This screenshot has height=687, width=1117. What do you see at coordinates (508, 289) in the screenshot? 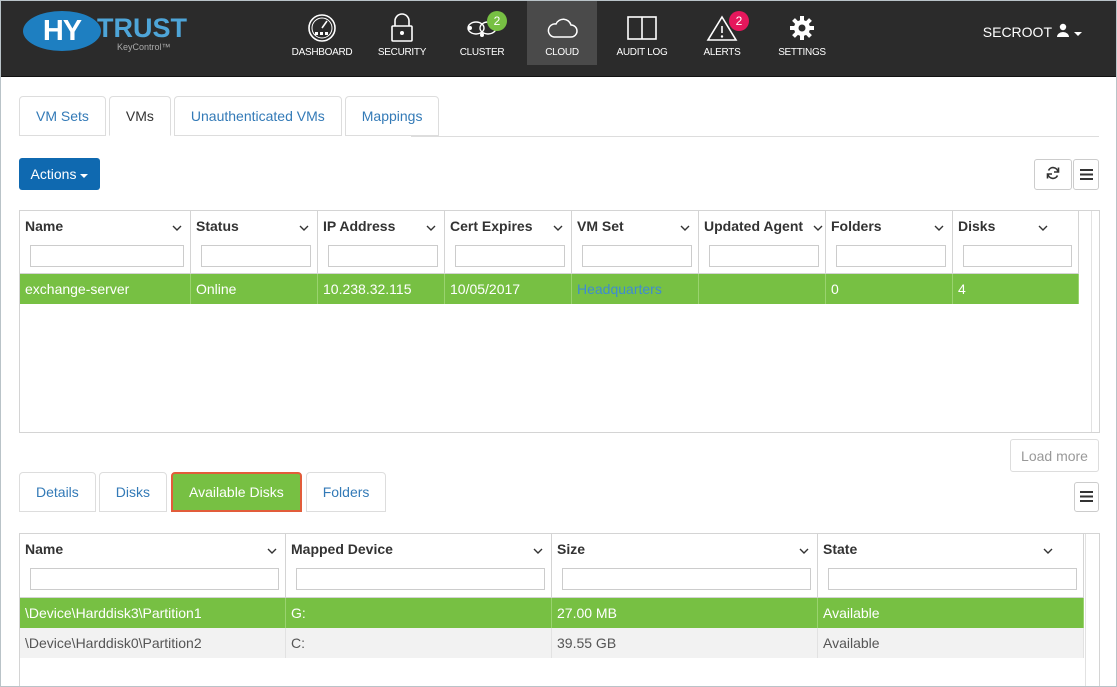
I see `cell-cert-expires: 10/05/2017` at bounding box center [508, 289].